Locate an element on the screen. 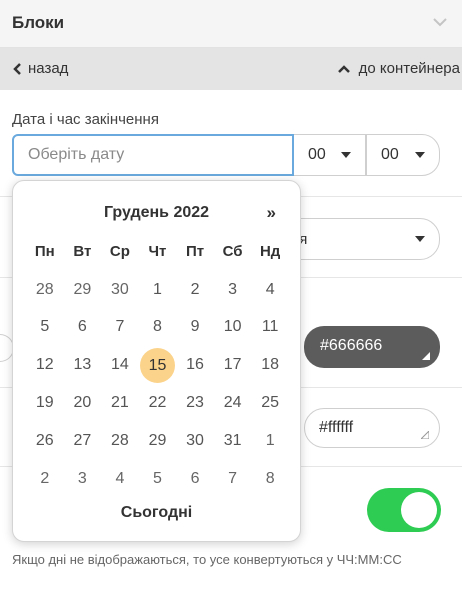 Image resolution: width=462 pixels, height=600 pixels. calendar-day: 11 is located at coordinates (270, 327).